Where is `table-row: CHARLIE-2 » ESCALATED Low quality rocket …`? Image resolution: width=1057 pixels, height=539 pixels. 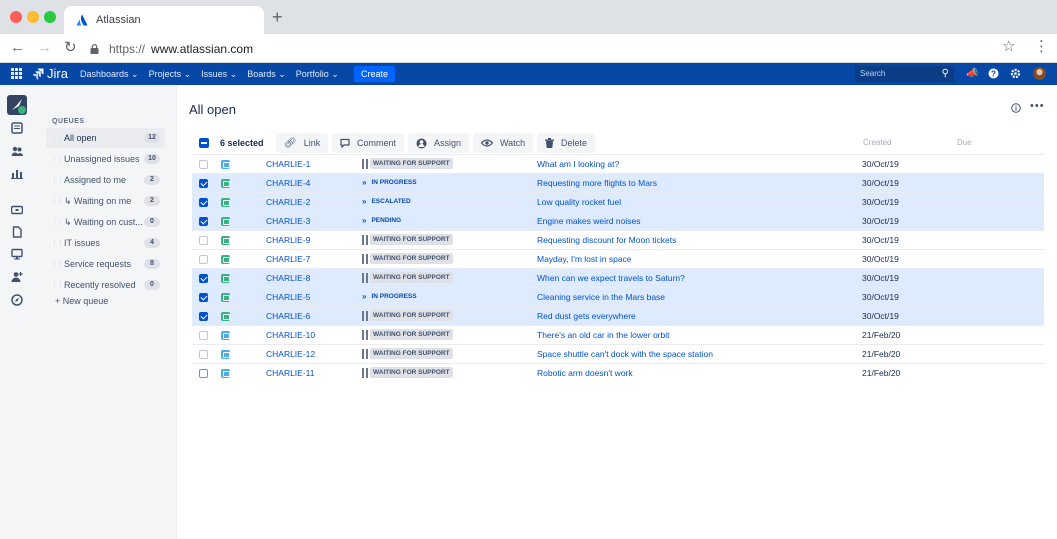
table-row: CHARLIE-2 » ESCALATED Low quality rocket … is located at coordinates (618, 201).